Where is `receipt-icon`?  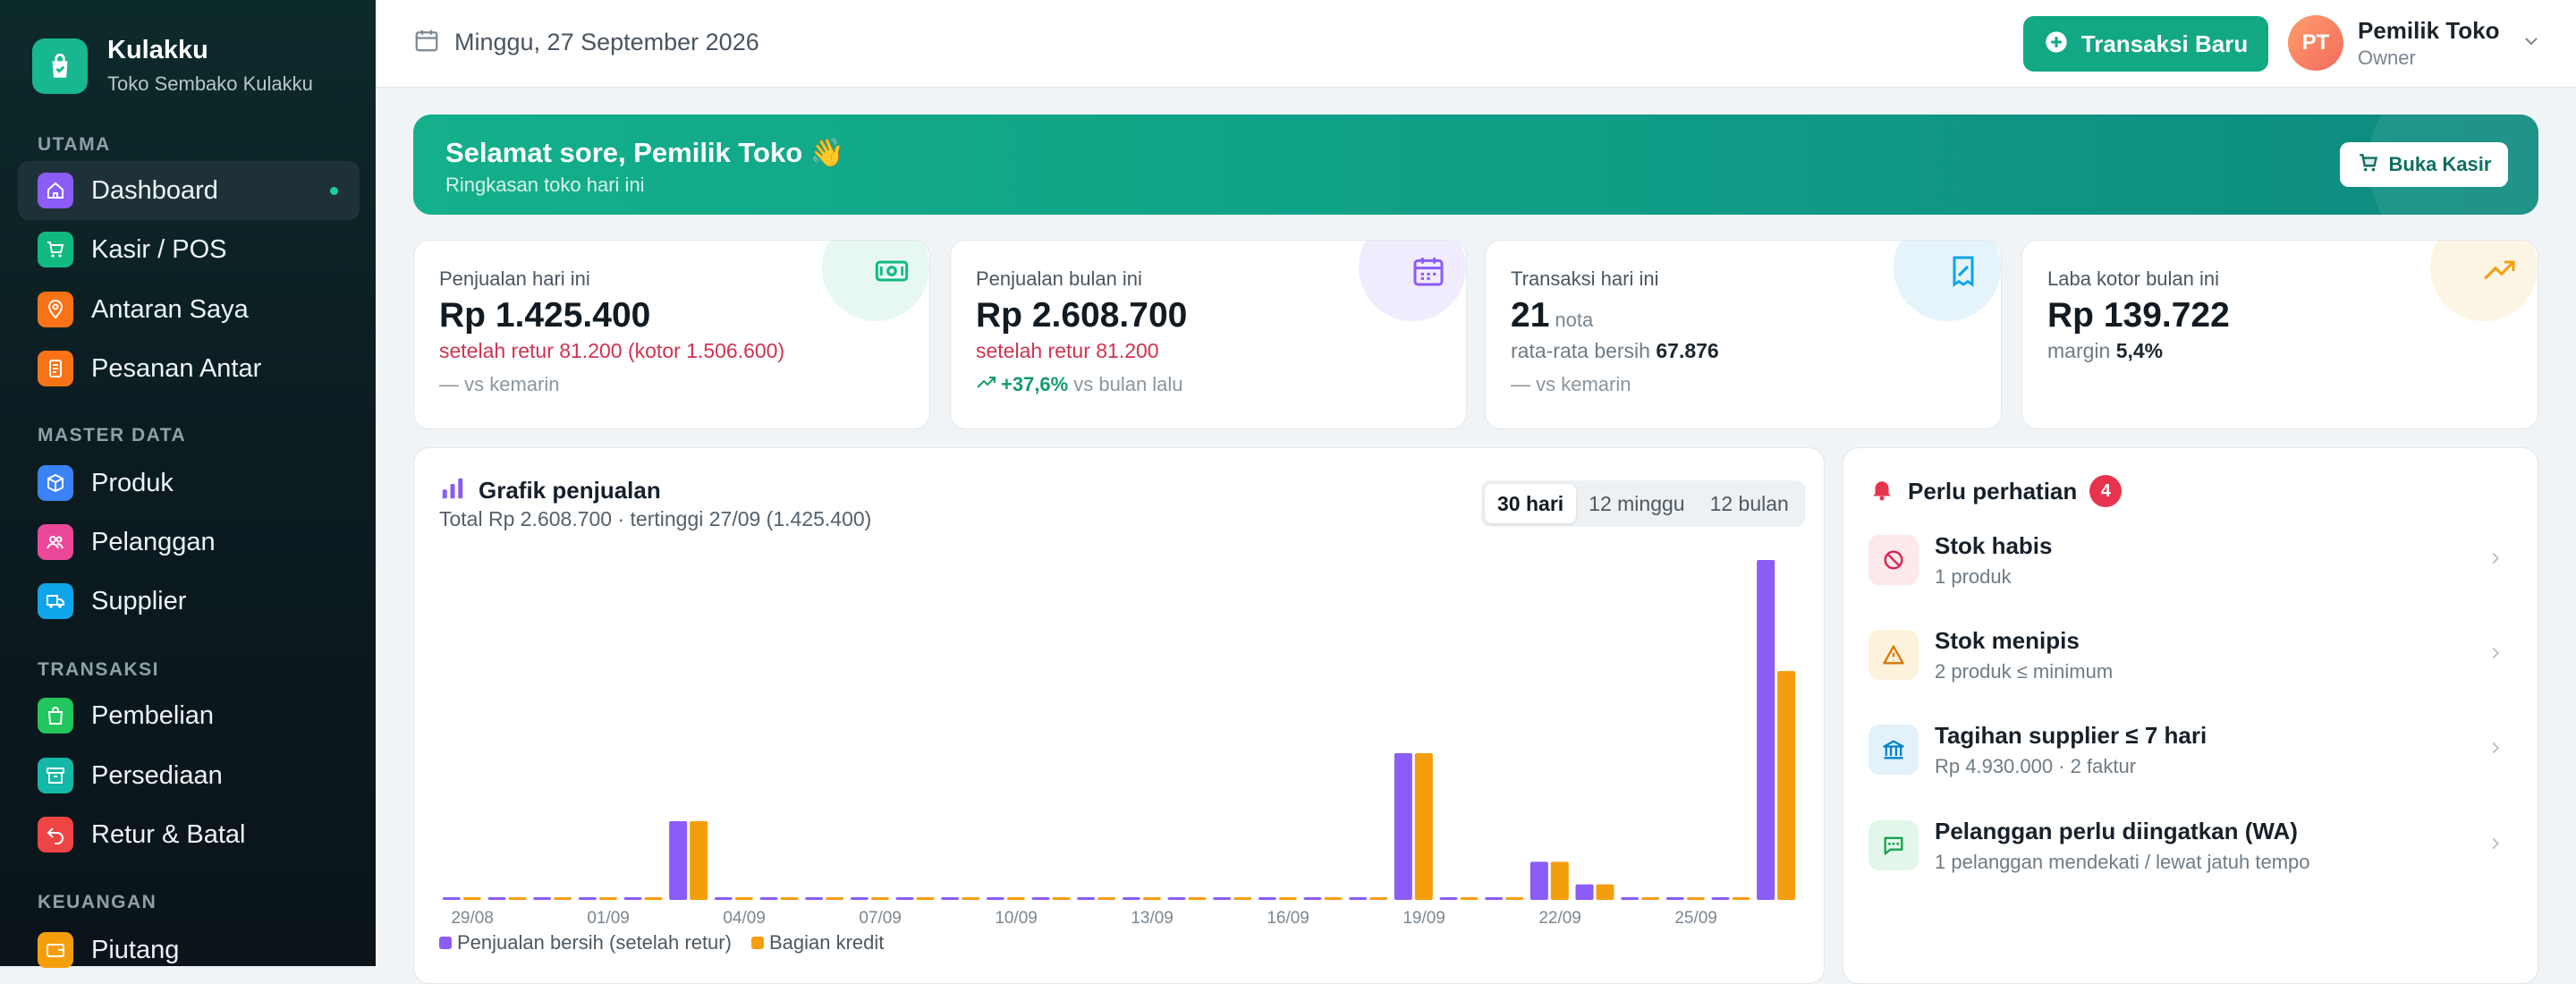 receipt-icon is located at coordinates (1963, 273).